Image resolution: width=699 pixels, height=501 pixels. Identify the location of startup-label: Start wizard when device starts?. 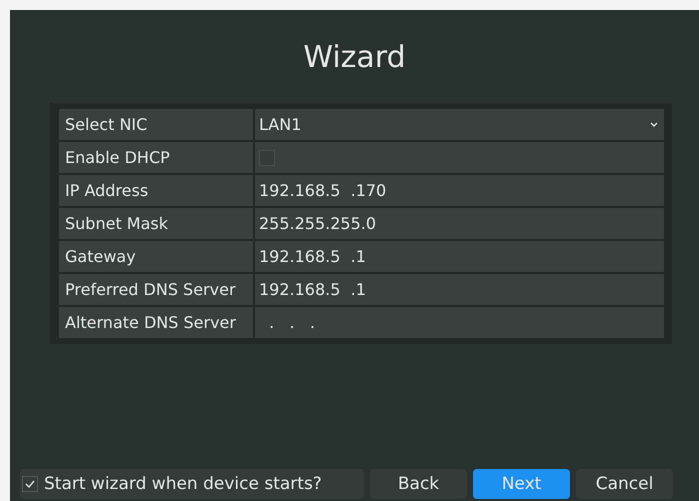
(183, 484).